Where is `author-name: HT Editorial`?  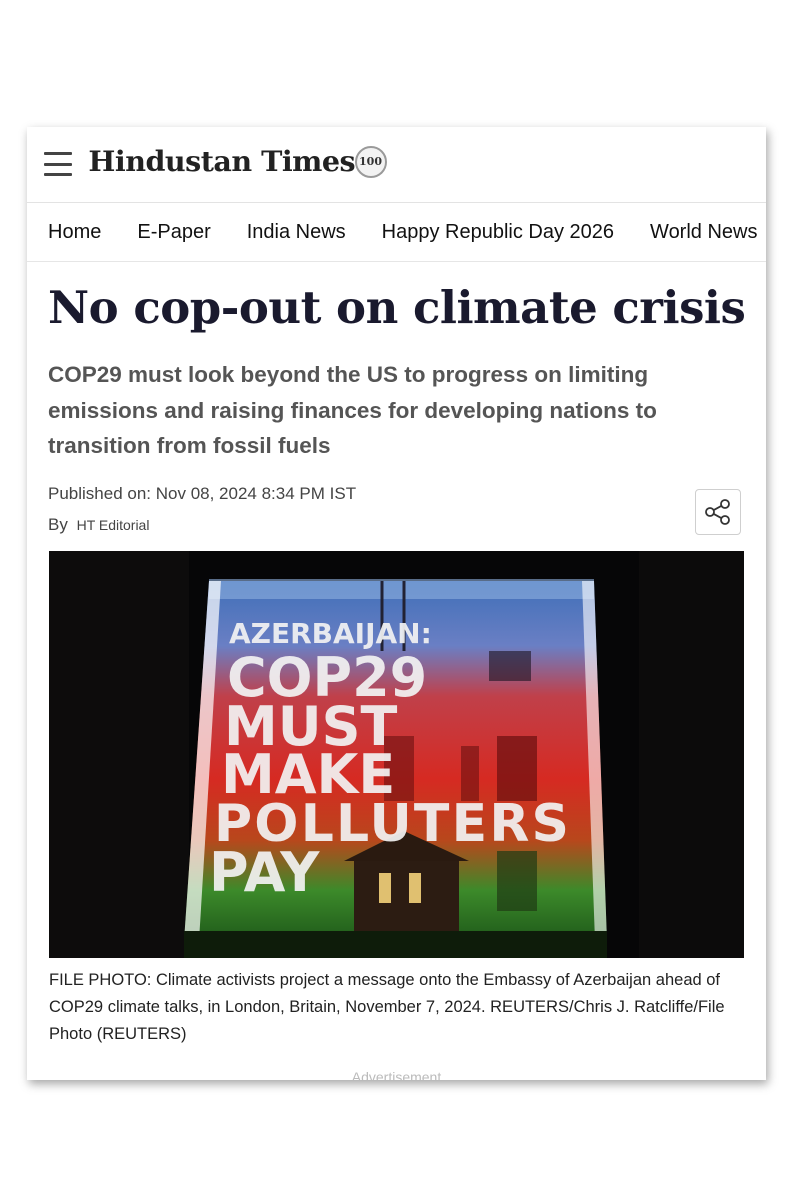 author-name: HT Editorial is located at coordinates (113, 525).